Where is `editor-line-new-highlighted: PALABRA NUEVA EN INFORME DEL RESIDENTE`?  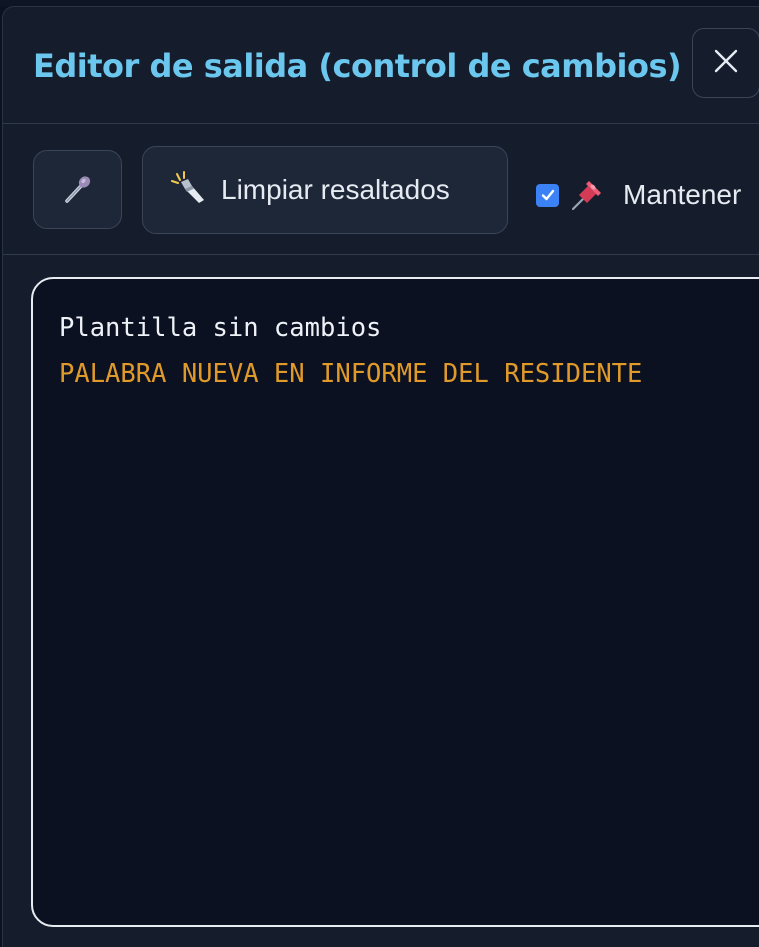 editor-line-new-highlighted: PALABRA NUEVA EN INFORME DEL RESIDENTE is located at coordinates (351, 374).